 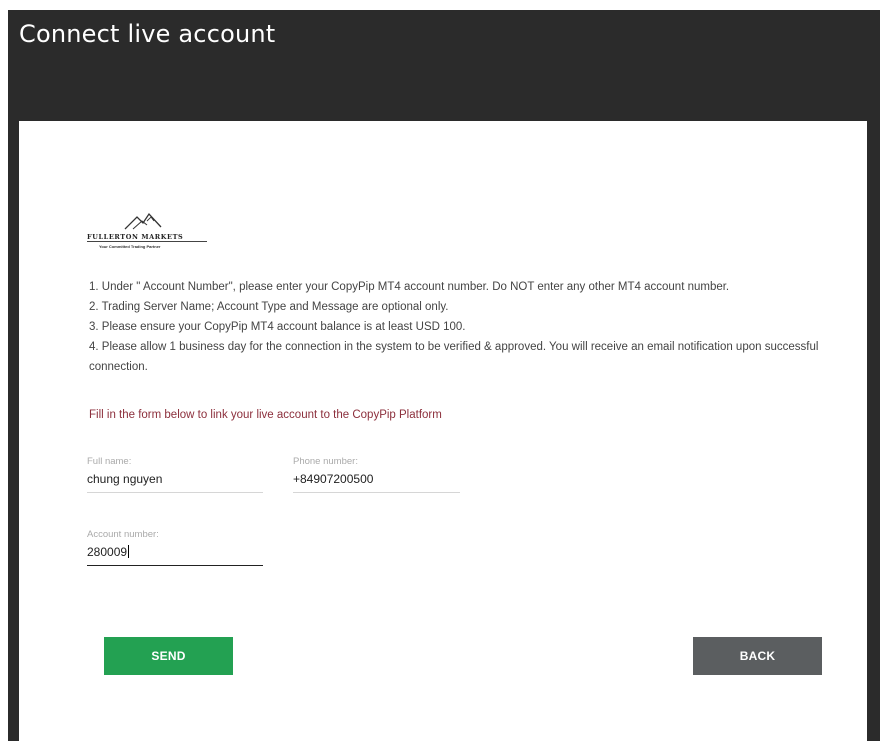 I want to click on back-button: BACK, so click(x=757, y=656).